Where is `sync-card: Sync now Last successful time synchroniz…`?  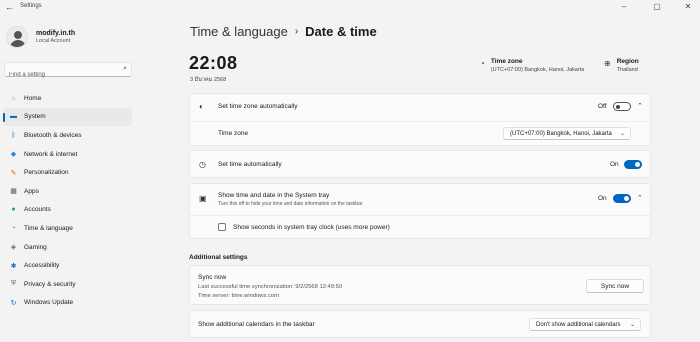 sync-card: Sync now Last successful time synchroniz… is located at coordinates (420, 285).